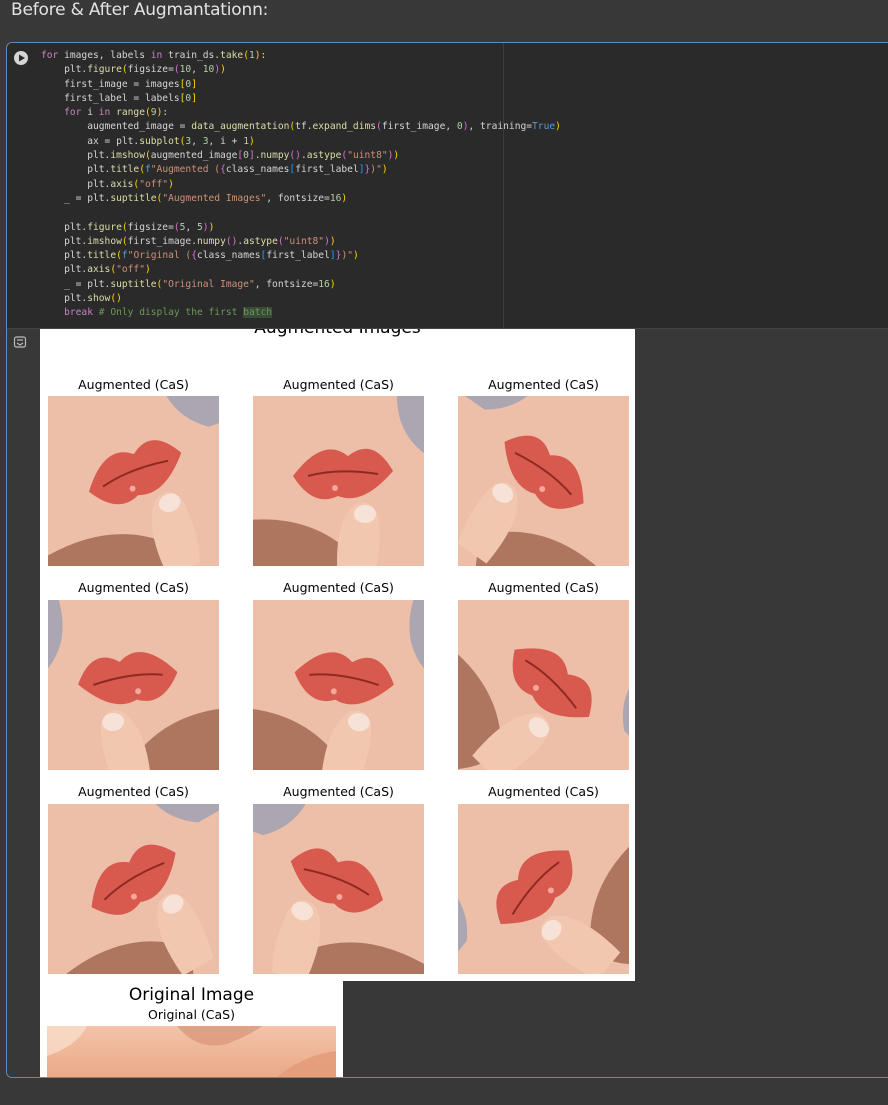  I want to click on original-image, so click(191, 1051).